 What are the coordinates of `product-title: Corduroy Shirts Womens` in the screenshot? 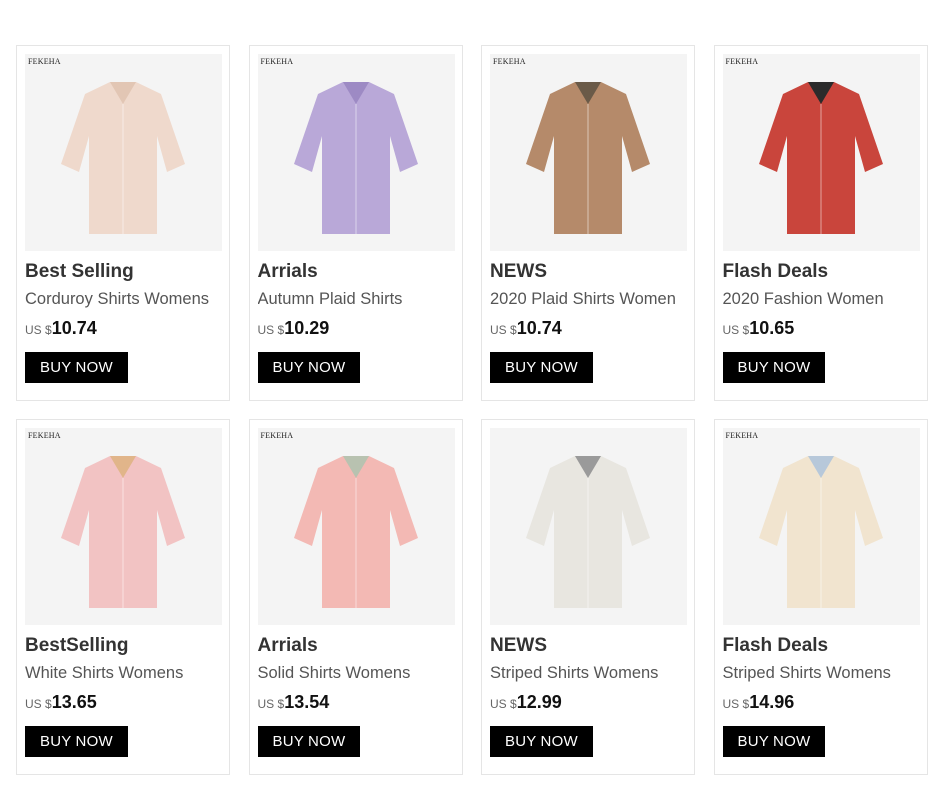 It's located at (123, 299).